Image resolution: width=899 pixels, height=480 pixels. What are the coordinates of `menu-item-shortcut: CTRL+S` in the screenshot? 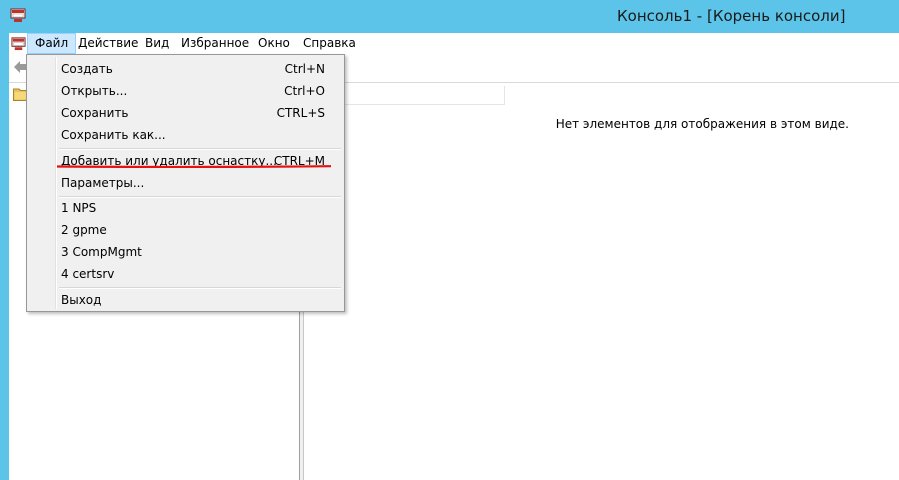 It's located at (300, 113).